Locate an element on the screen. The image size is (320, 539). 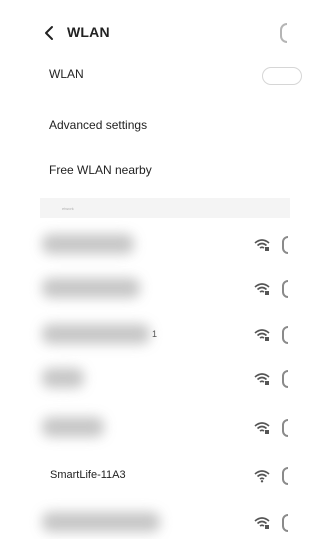
network-list-item-smartlife: SmartLife-11A3 is located at coordinates (144, 477).